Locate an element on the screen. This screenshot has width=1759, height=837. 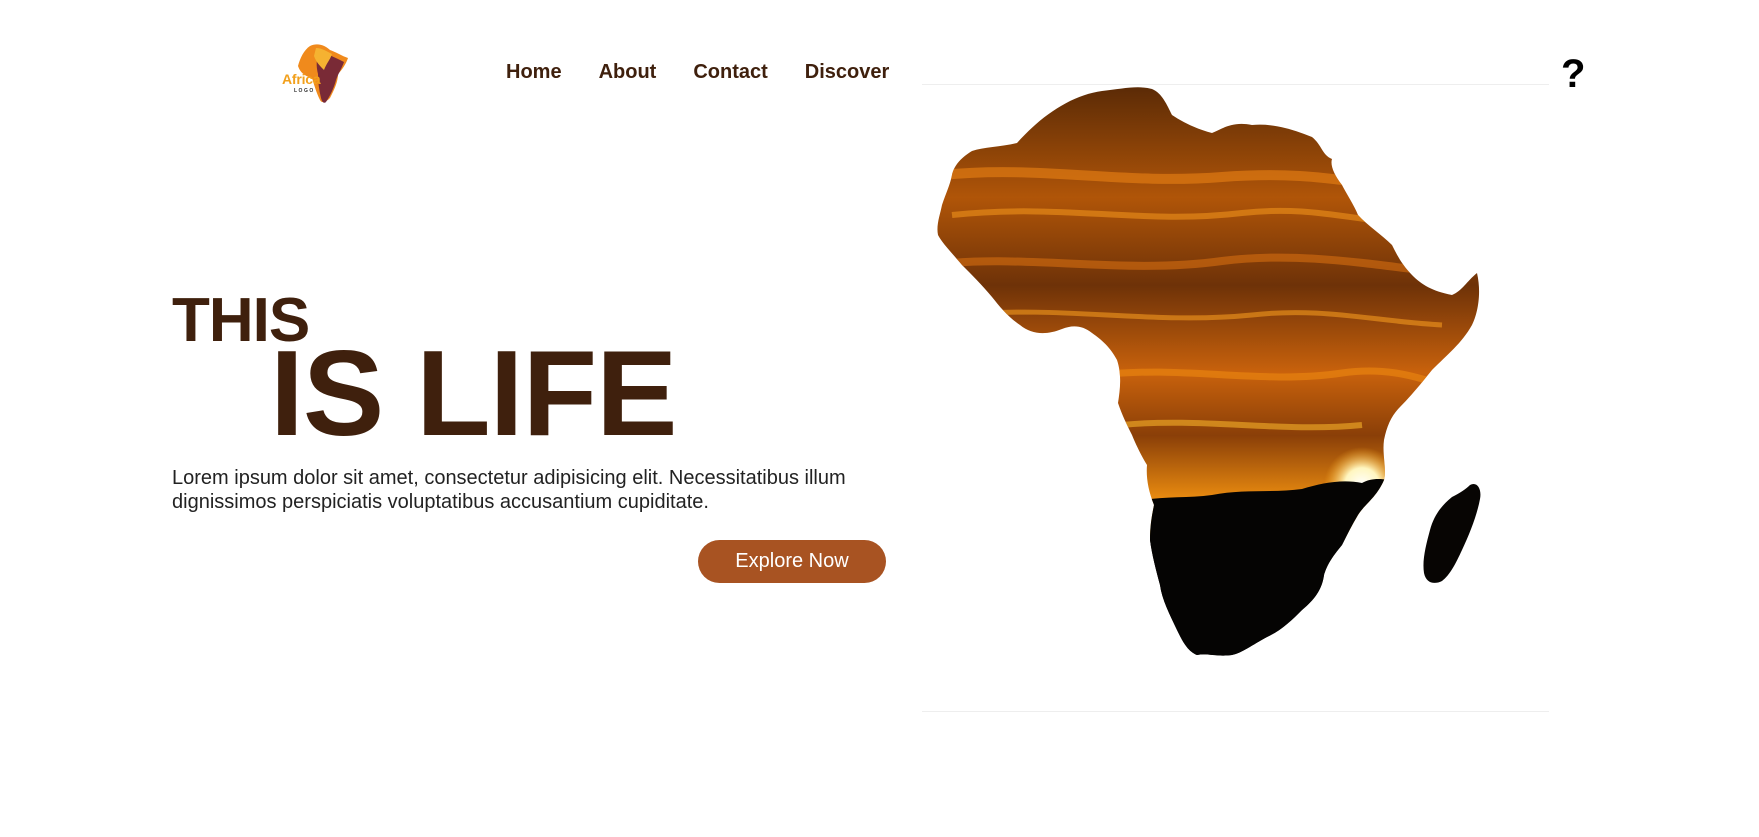
logo-subtext: LOGO is located at coordinates (304, 91).